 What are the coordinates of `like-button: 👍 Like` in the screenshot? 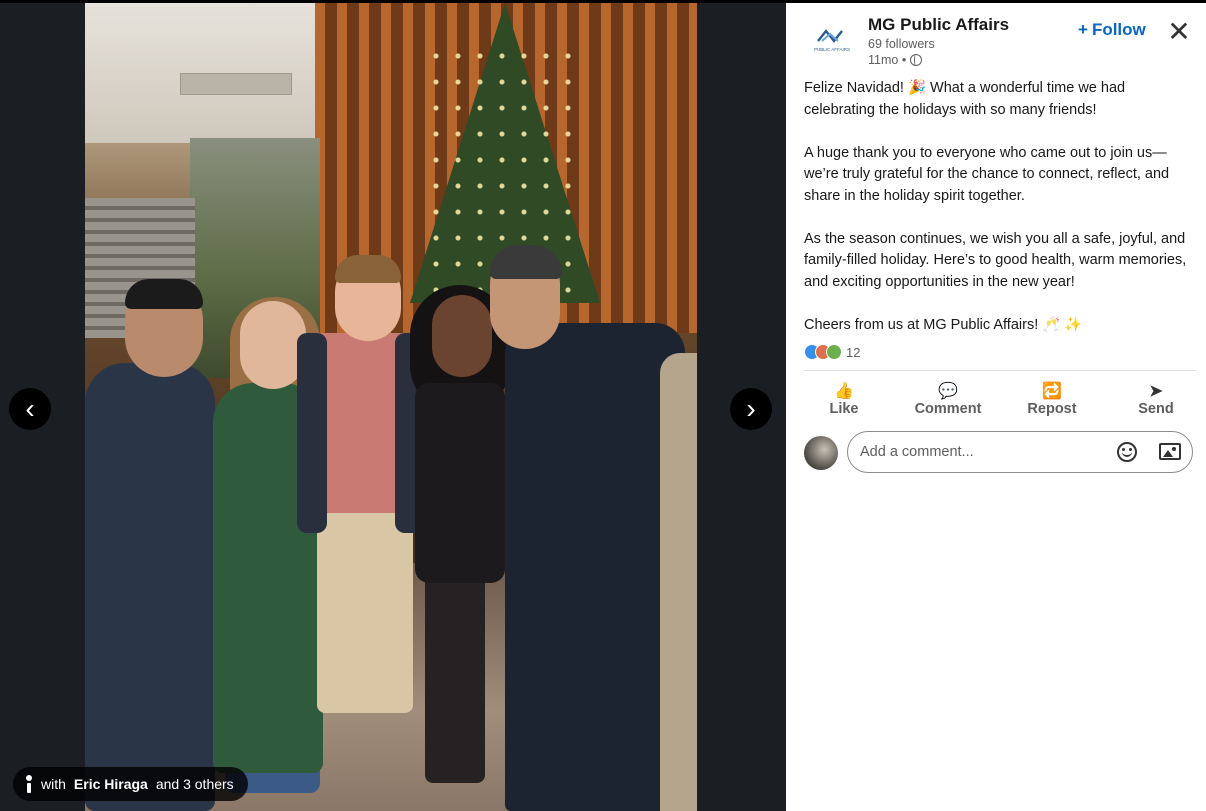 It's located at (844, 400).